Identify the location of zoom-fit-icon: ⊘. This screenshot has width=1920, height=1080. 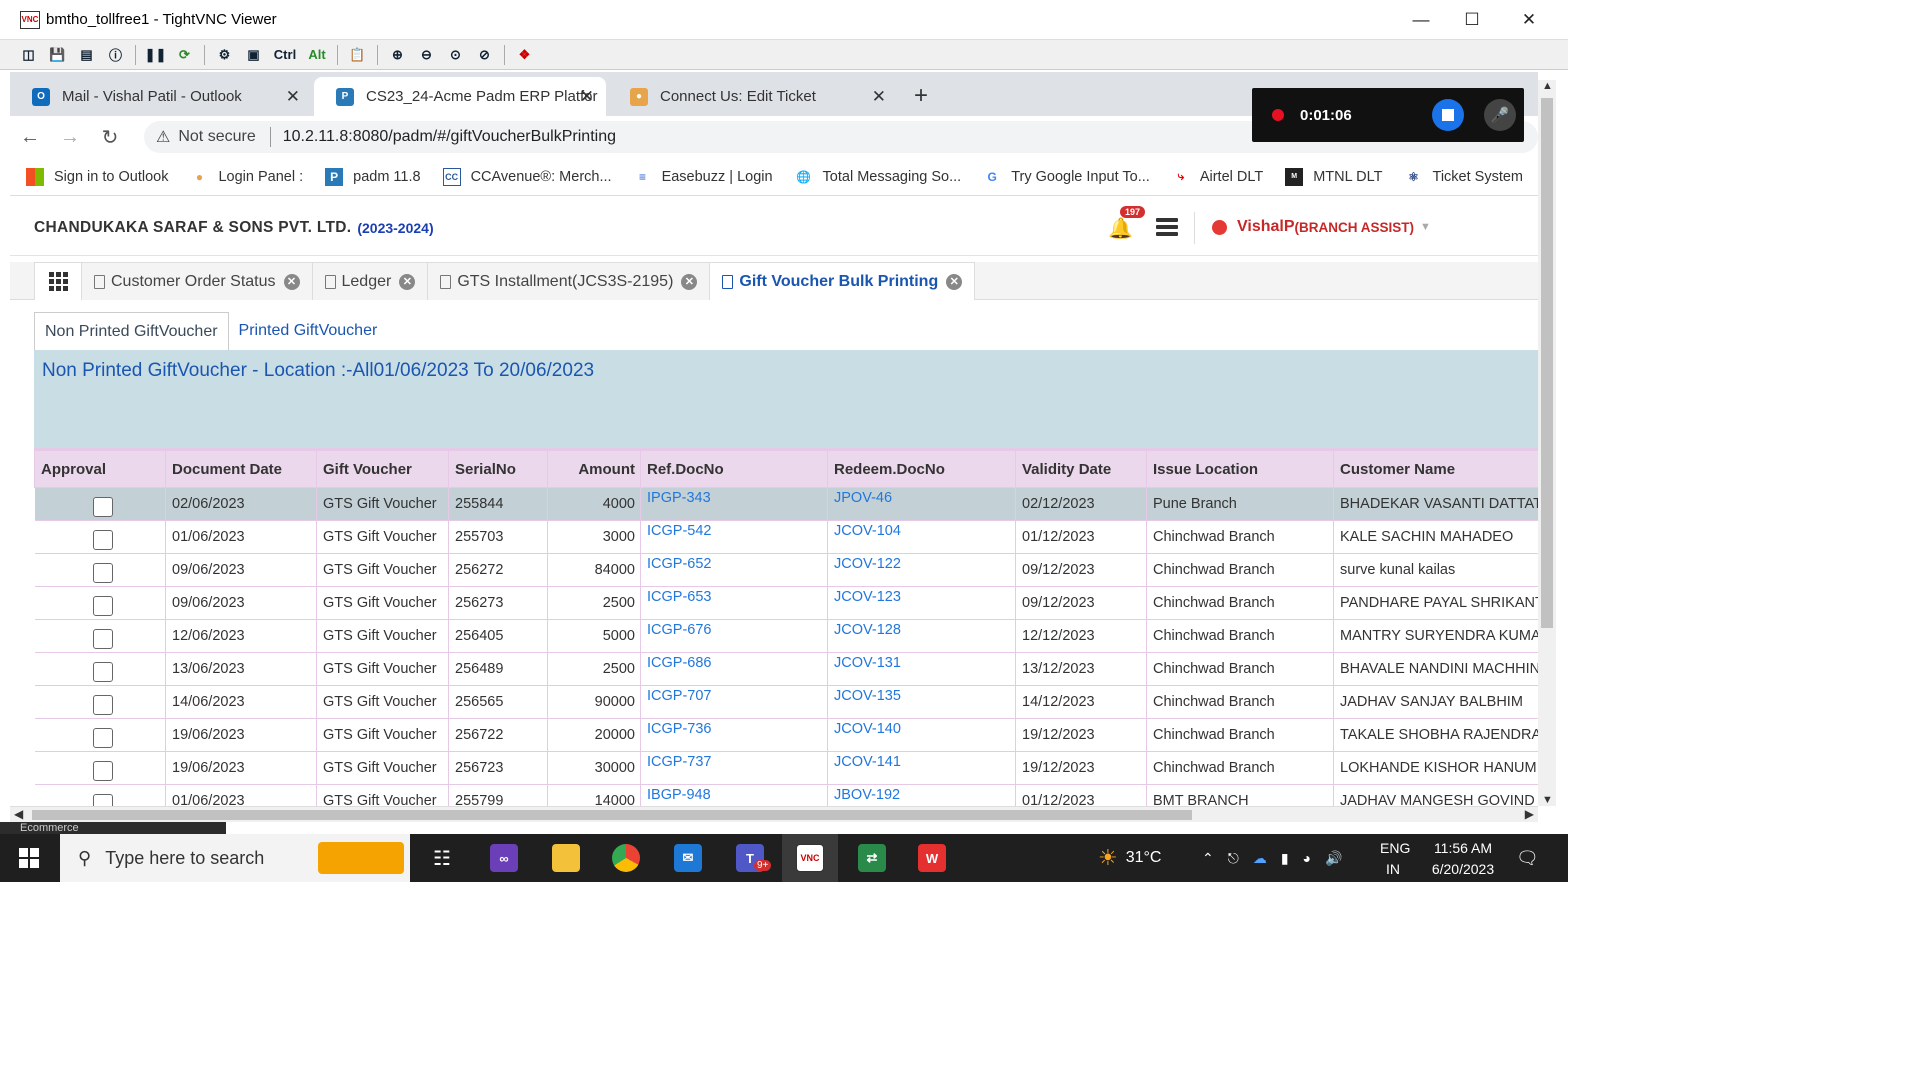
(484, 55).